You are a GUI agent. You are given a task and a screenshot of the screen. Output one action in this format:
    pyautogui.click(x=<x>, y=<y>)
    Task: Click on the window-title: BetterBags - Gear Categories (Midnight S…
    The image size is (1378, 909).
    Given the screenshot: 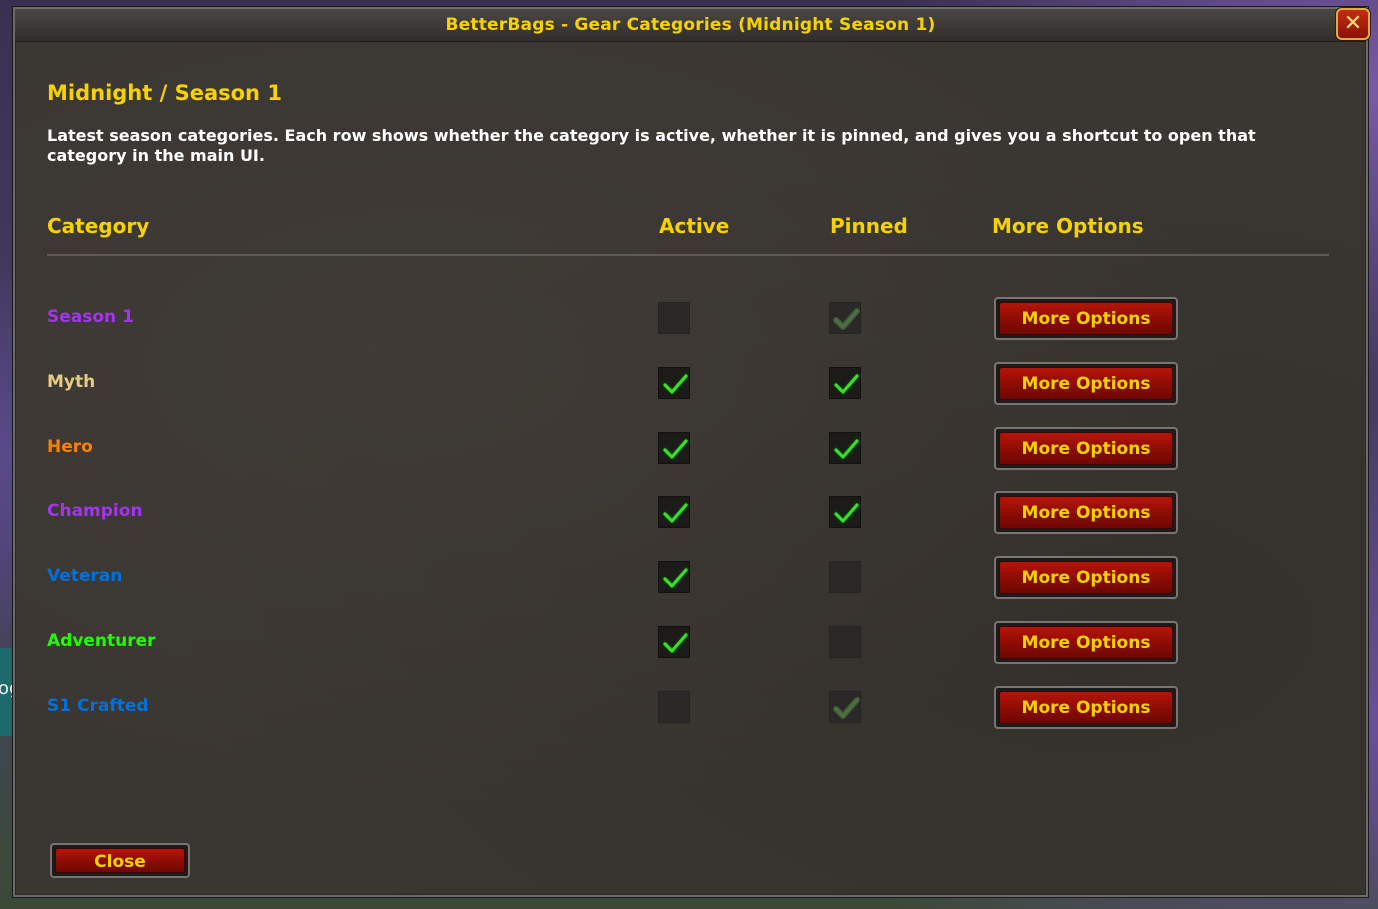 What is the action you would take?
    pyautogui.click(x=690, y=25)
    